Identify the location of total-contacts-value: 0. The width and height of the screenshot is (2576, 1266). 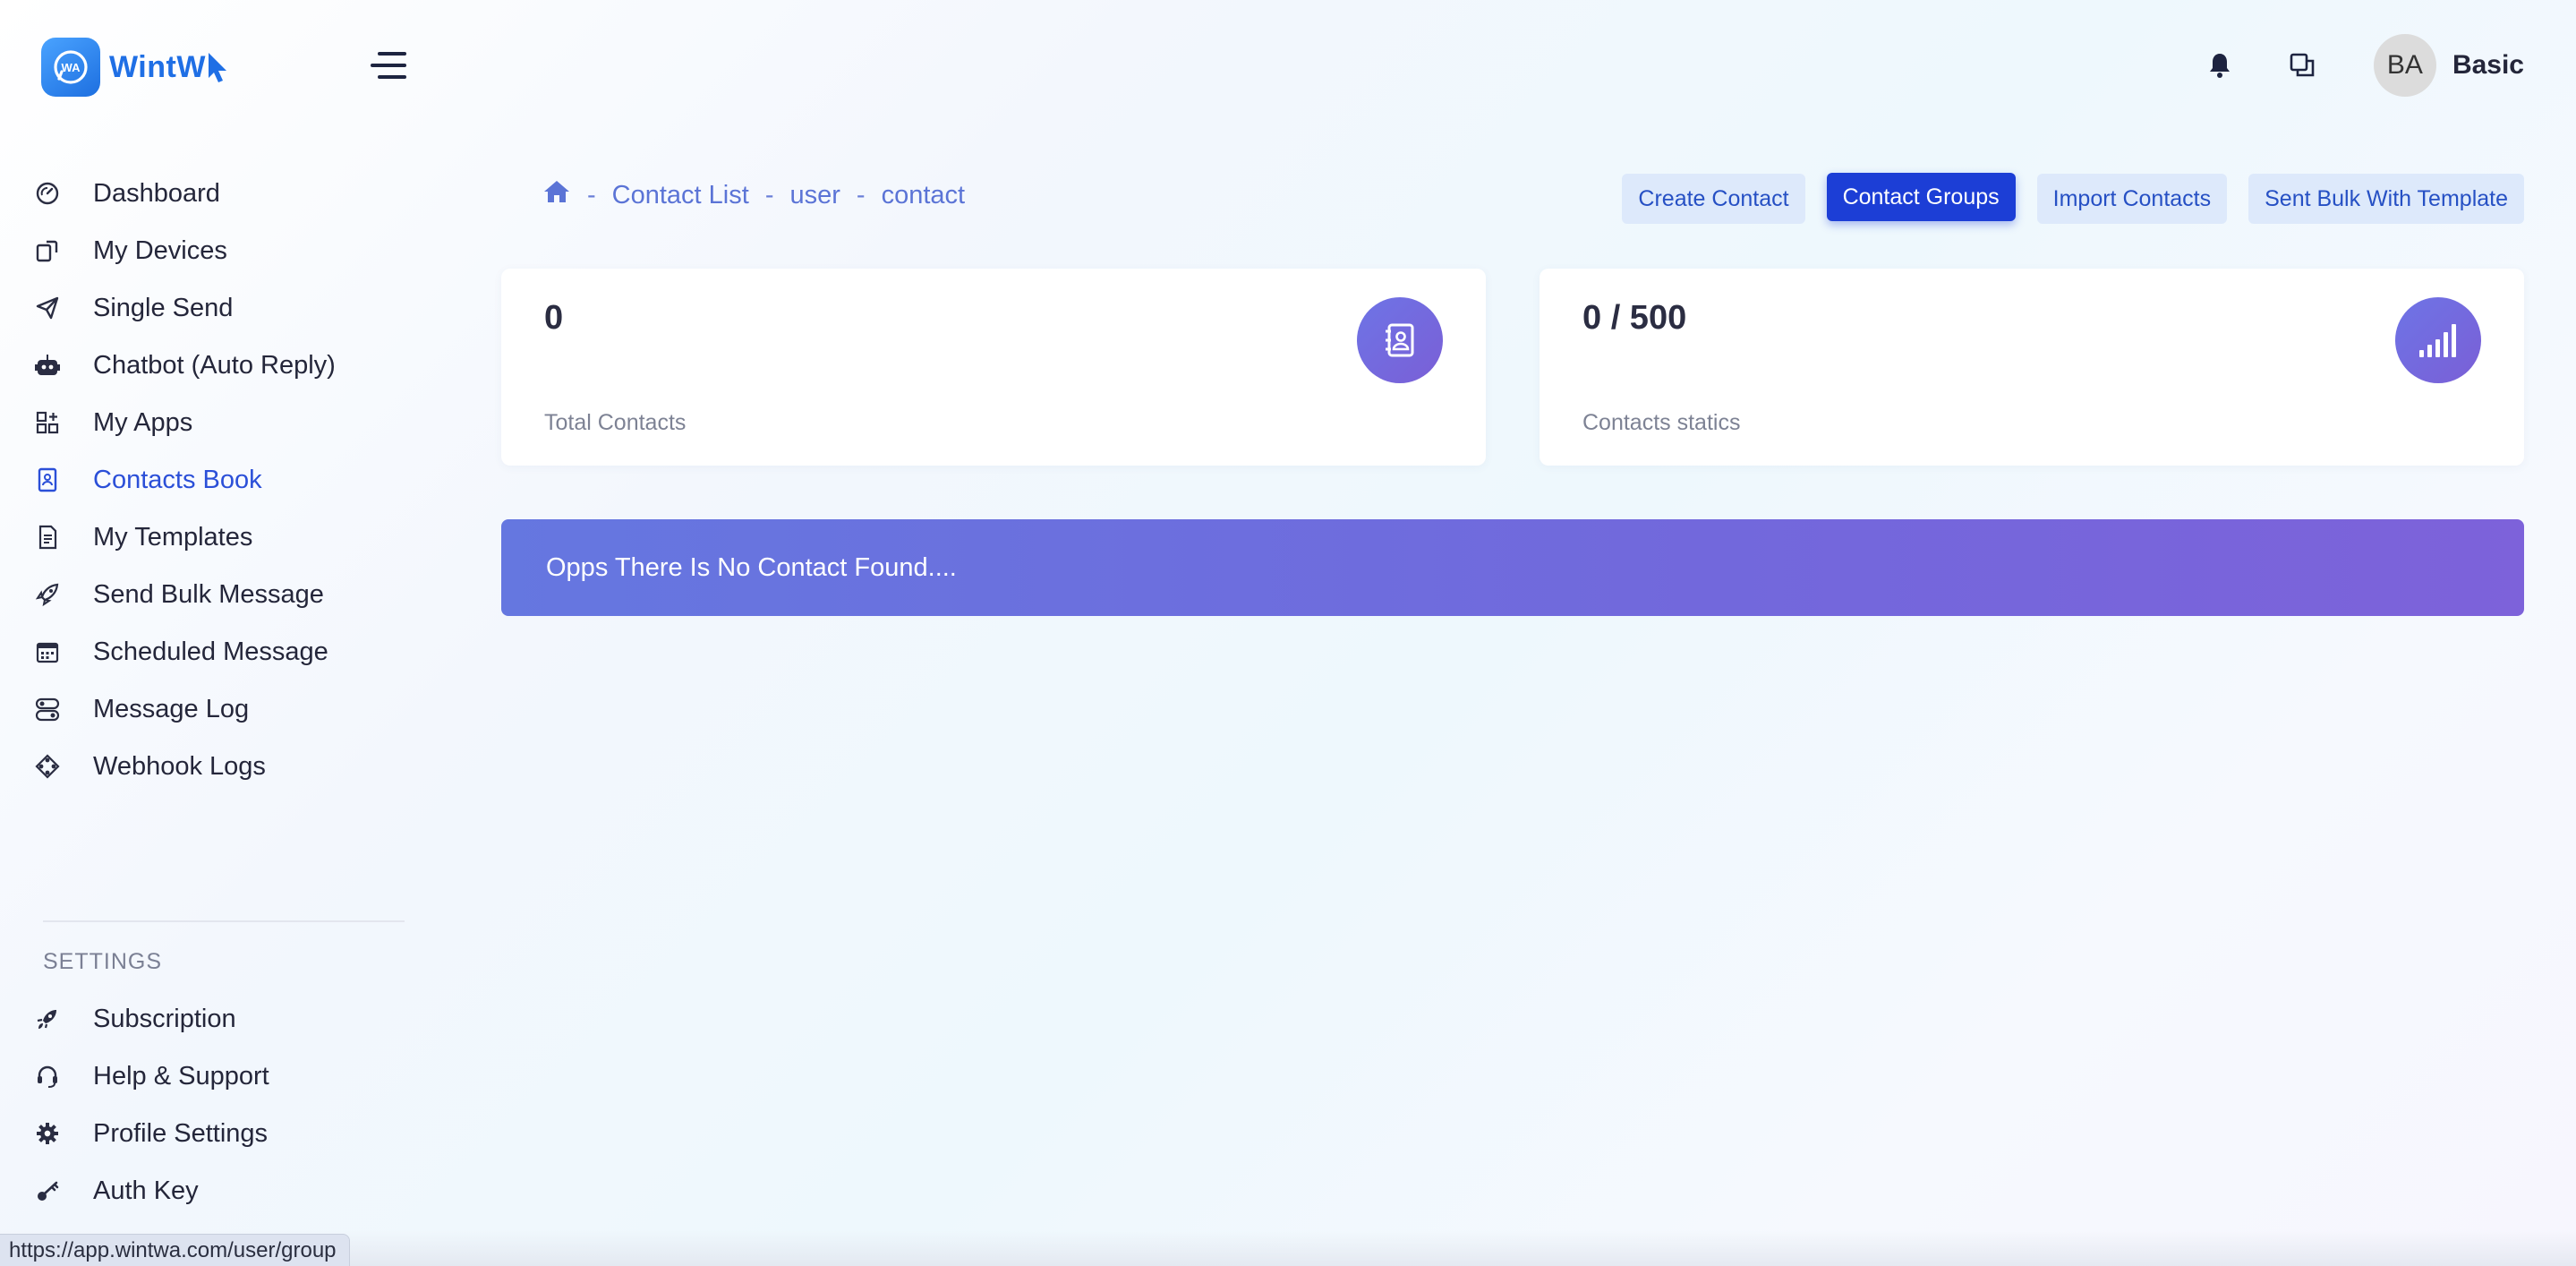
(554, 318).